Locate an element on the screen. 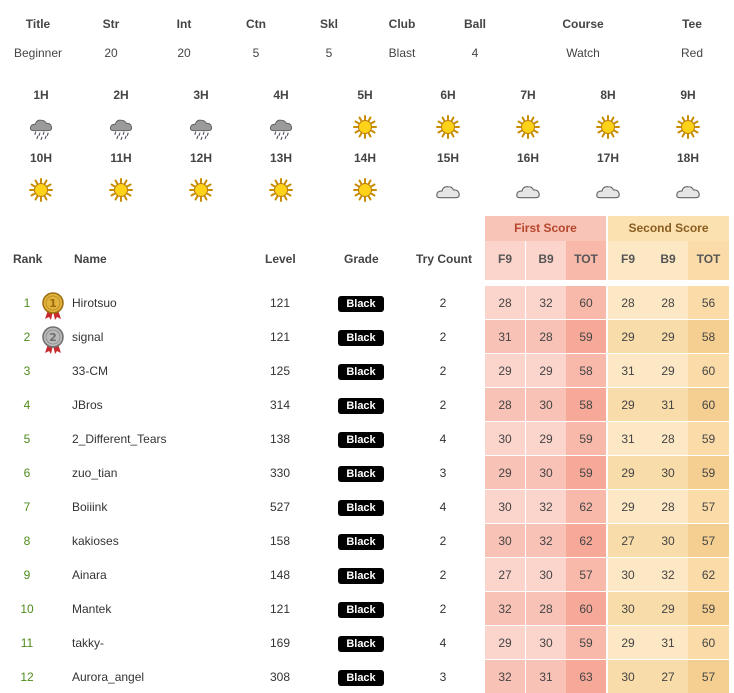  first-tot-cell: 60 is located at coordinates (586, 608).